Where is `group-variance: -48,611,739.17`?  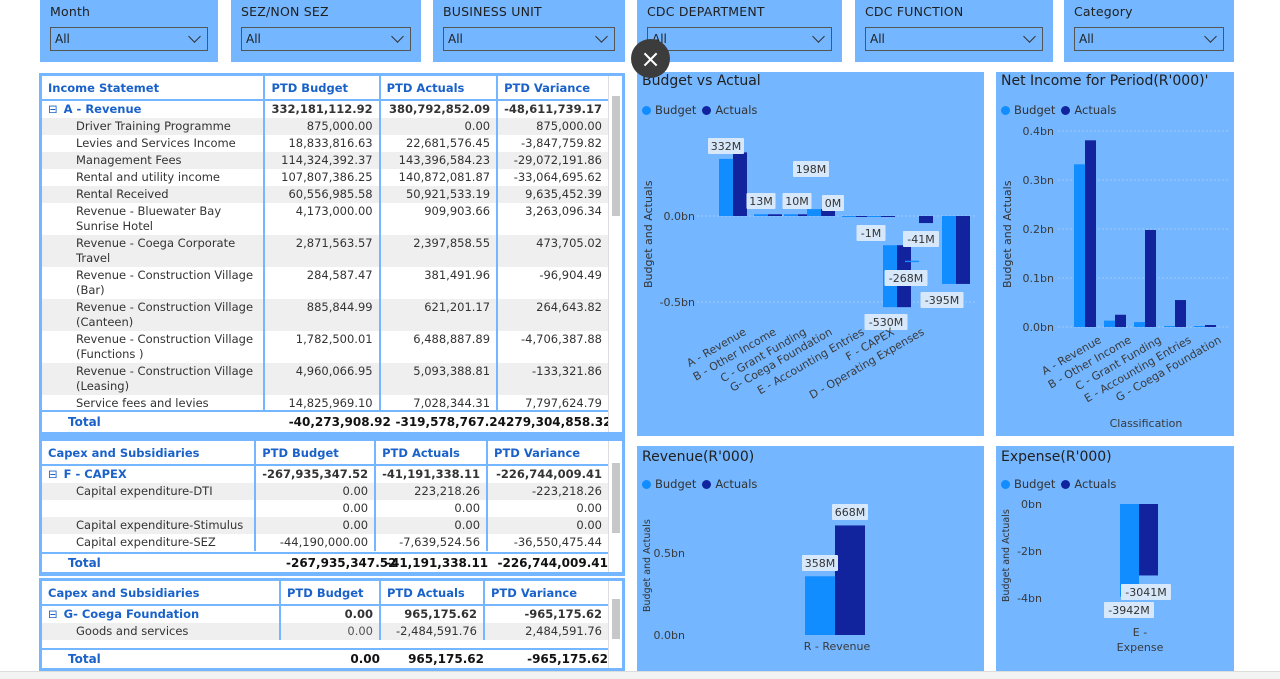
group-variance: -48,611,739.17 is located at coordinates (552, 109).